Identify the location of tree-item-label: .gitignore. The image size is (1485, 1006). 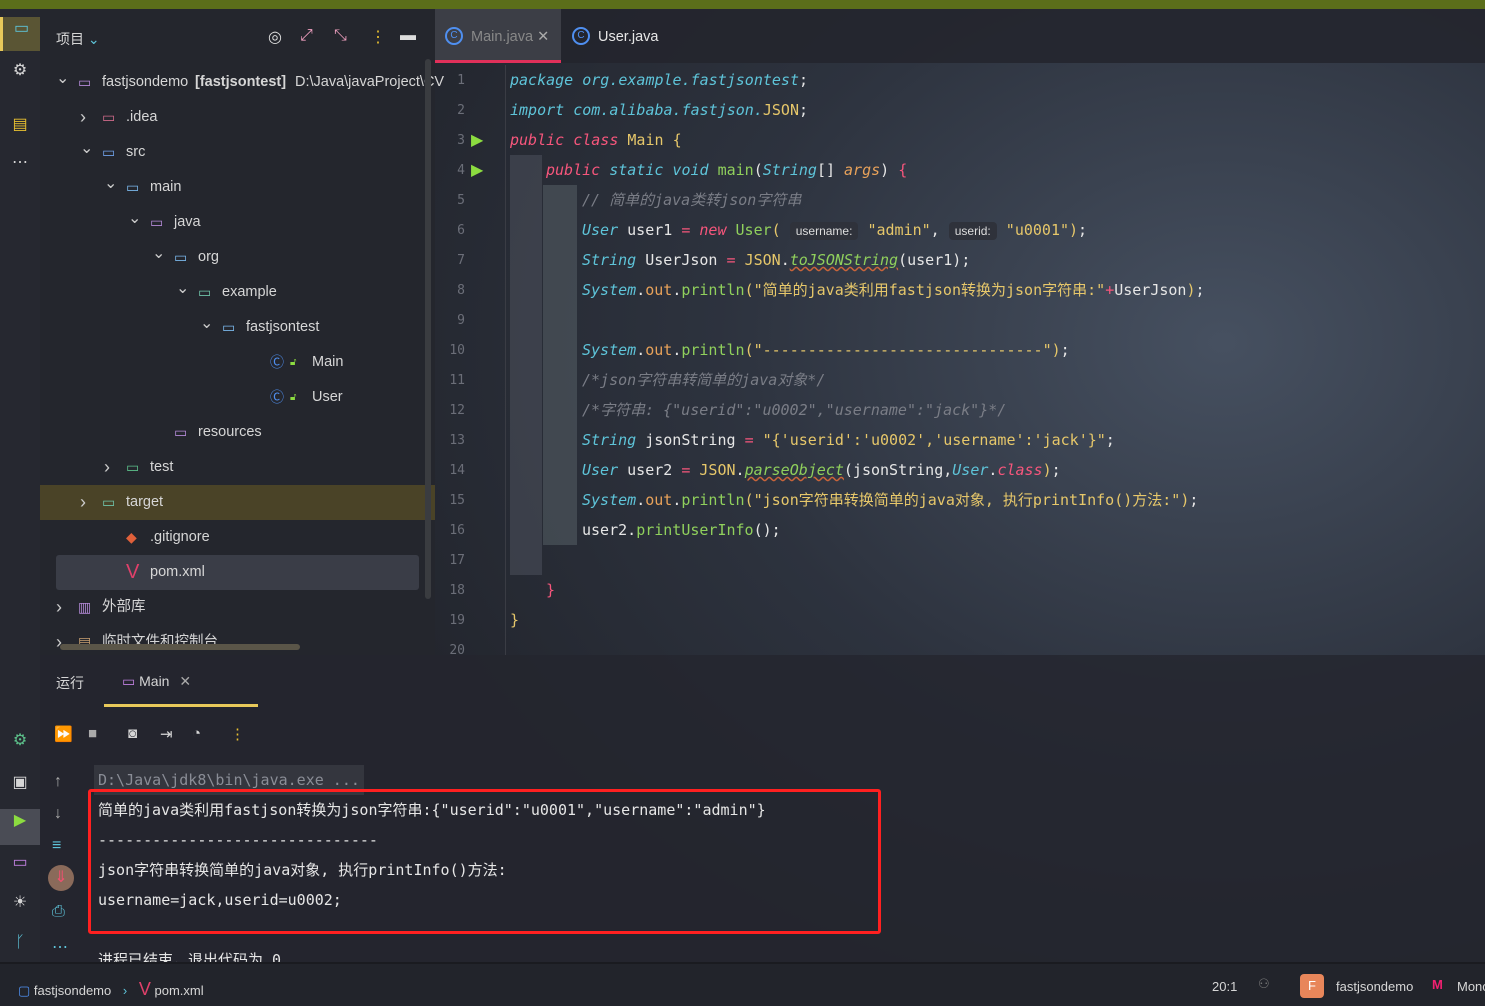
(180, 537).